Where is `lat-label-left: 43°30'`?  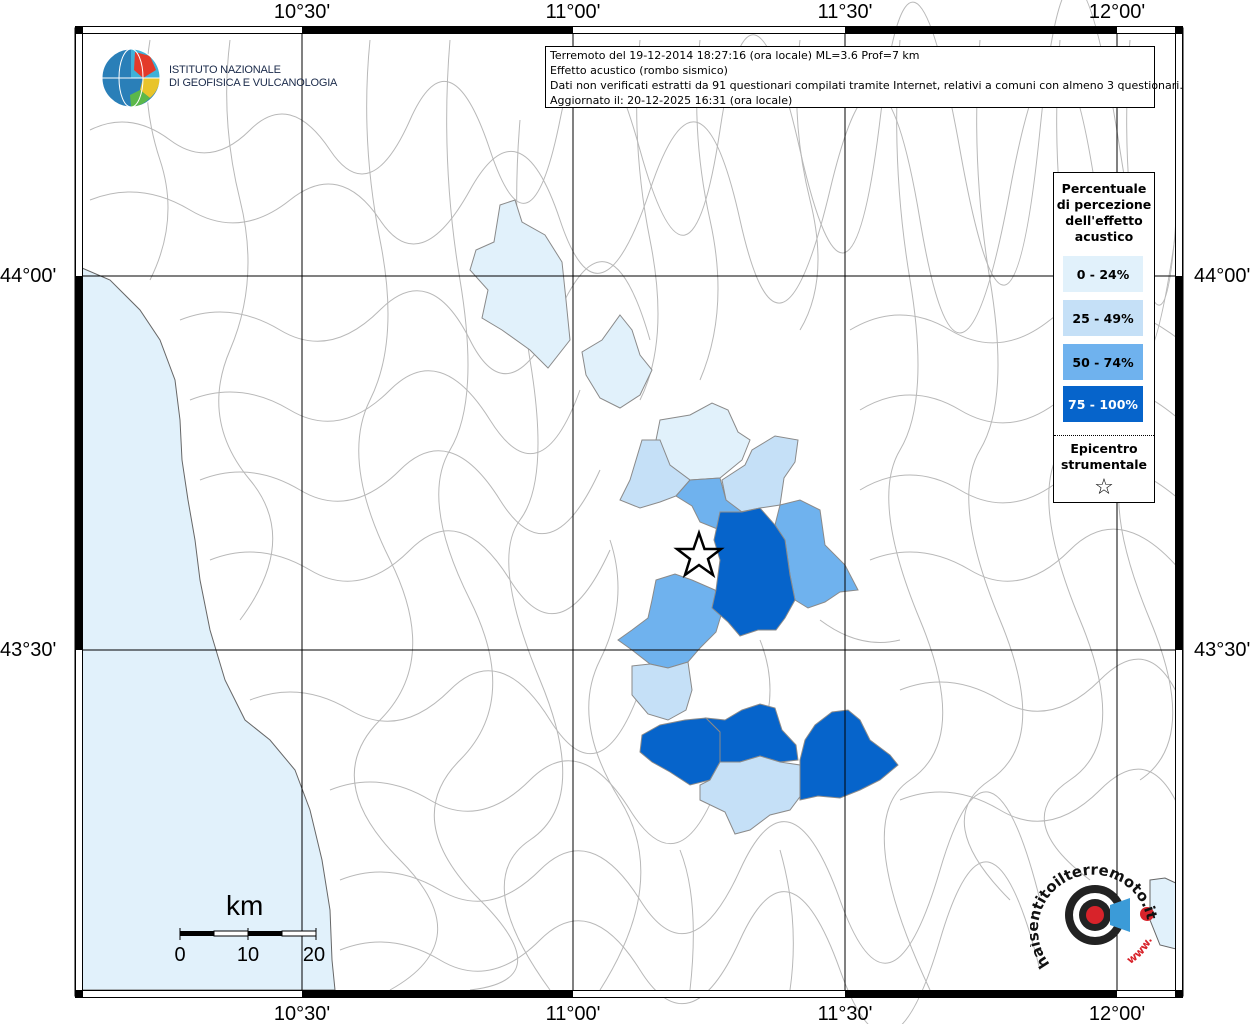
lat-label-left: 43°30' is located at coordinates (28, 650).